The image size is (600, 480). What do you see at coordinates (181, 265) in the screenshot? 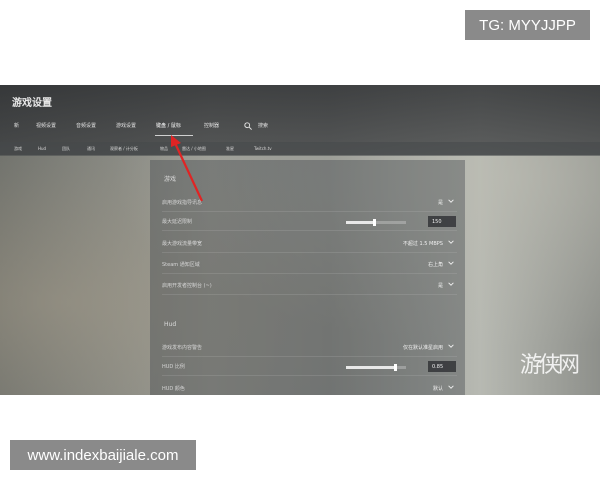
I see `setting-label: Steam 通知区域` at bounding box center [181, 265].